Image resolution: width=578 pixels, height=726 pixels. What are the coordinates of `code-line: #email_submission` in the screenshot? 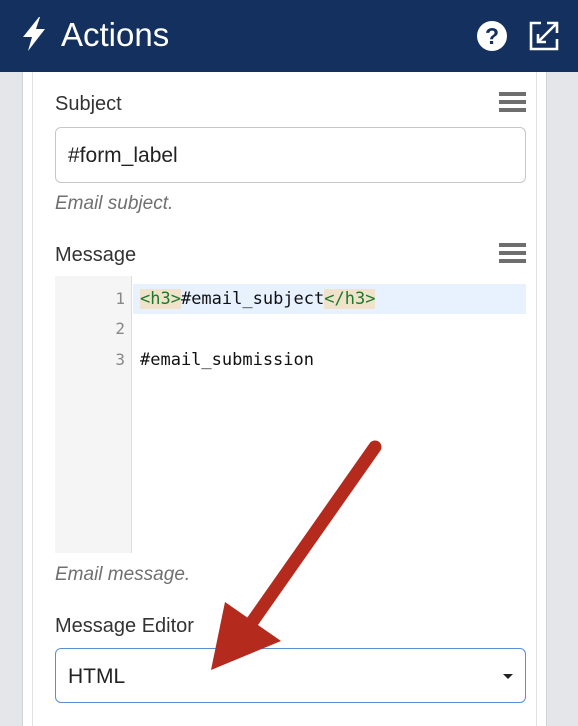 It's located at (227, 360).